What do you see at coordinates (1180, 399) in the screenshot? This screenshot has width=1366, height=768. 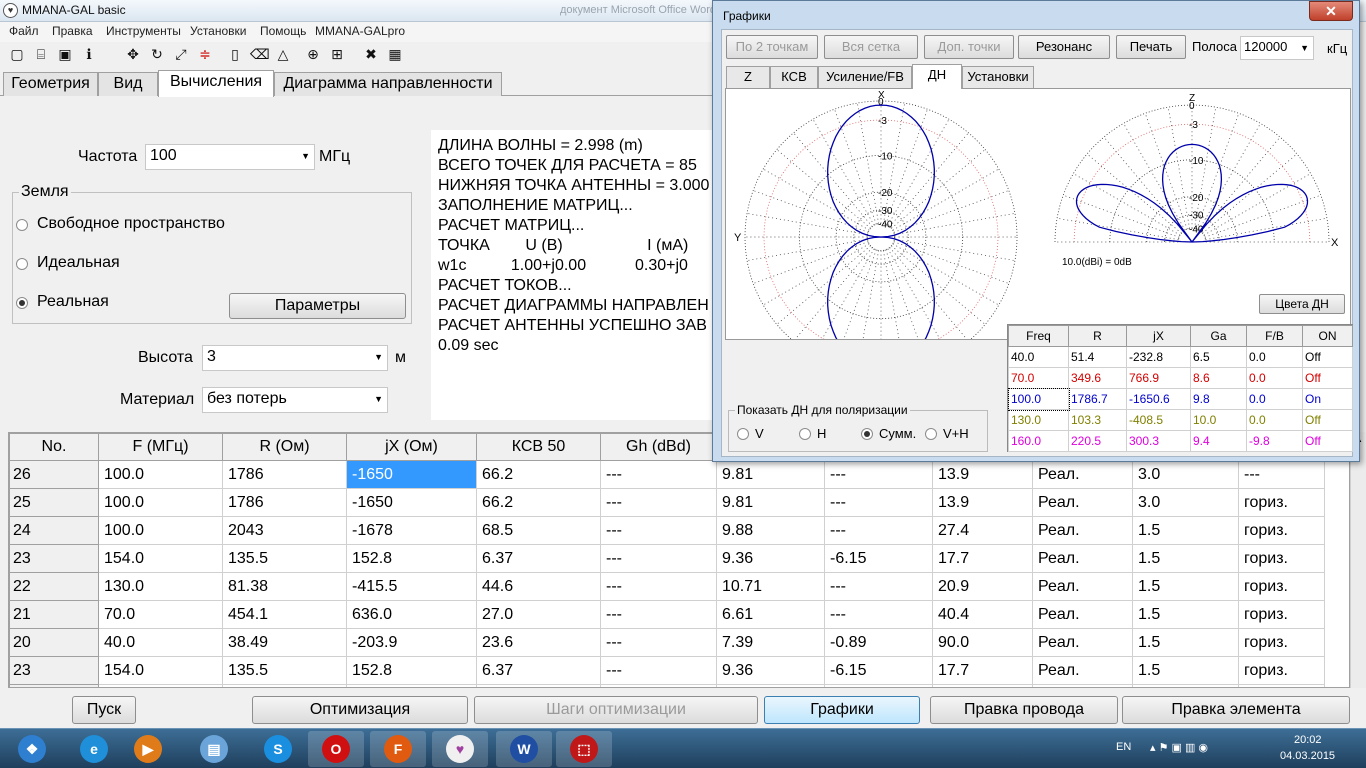 I see `freq-row: 100.0 1786.7 -1650.6 9.8 0.0 On` at bounding box center [1180, 399].